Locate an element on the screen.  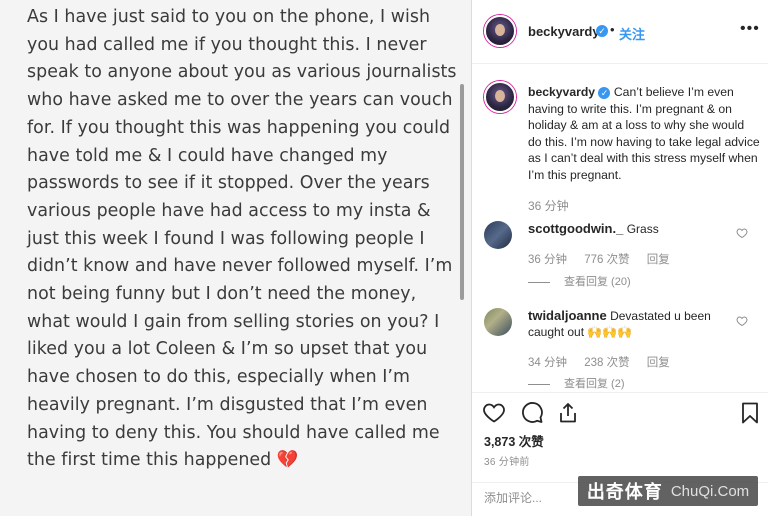
comment-meta: 34 分钟 238 次赞 回复 is located at coordinates (606, 362).